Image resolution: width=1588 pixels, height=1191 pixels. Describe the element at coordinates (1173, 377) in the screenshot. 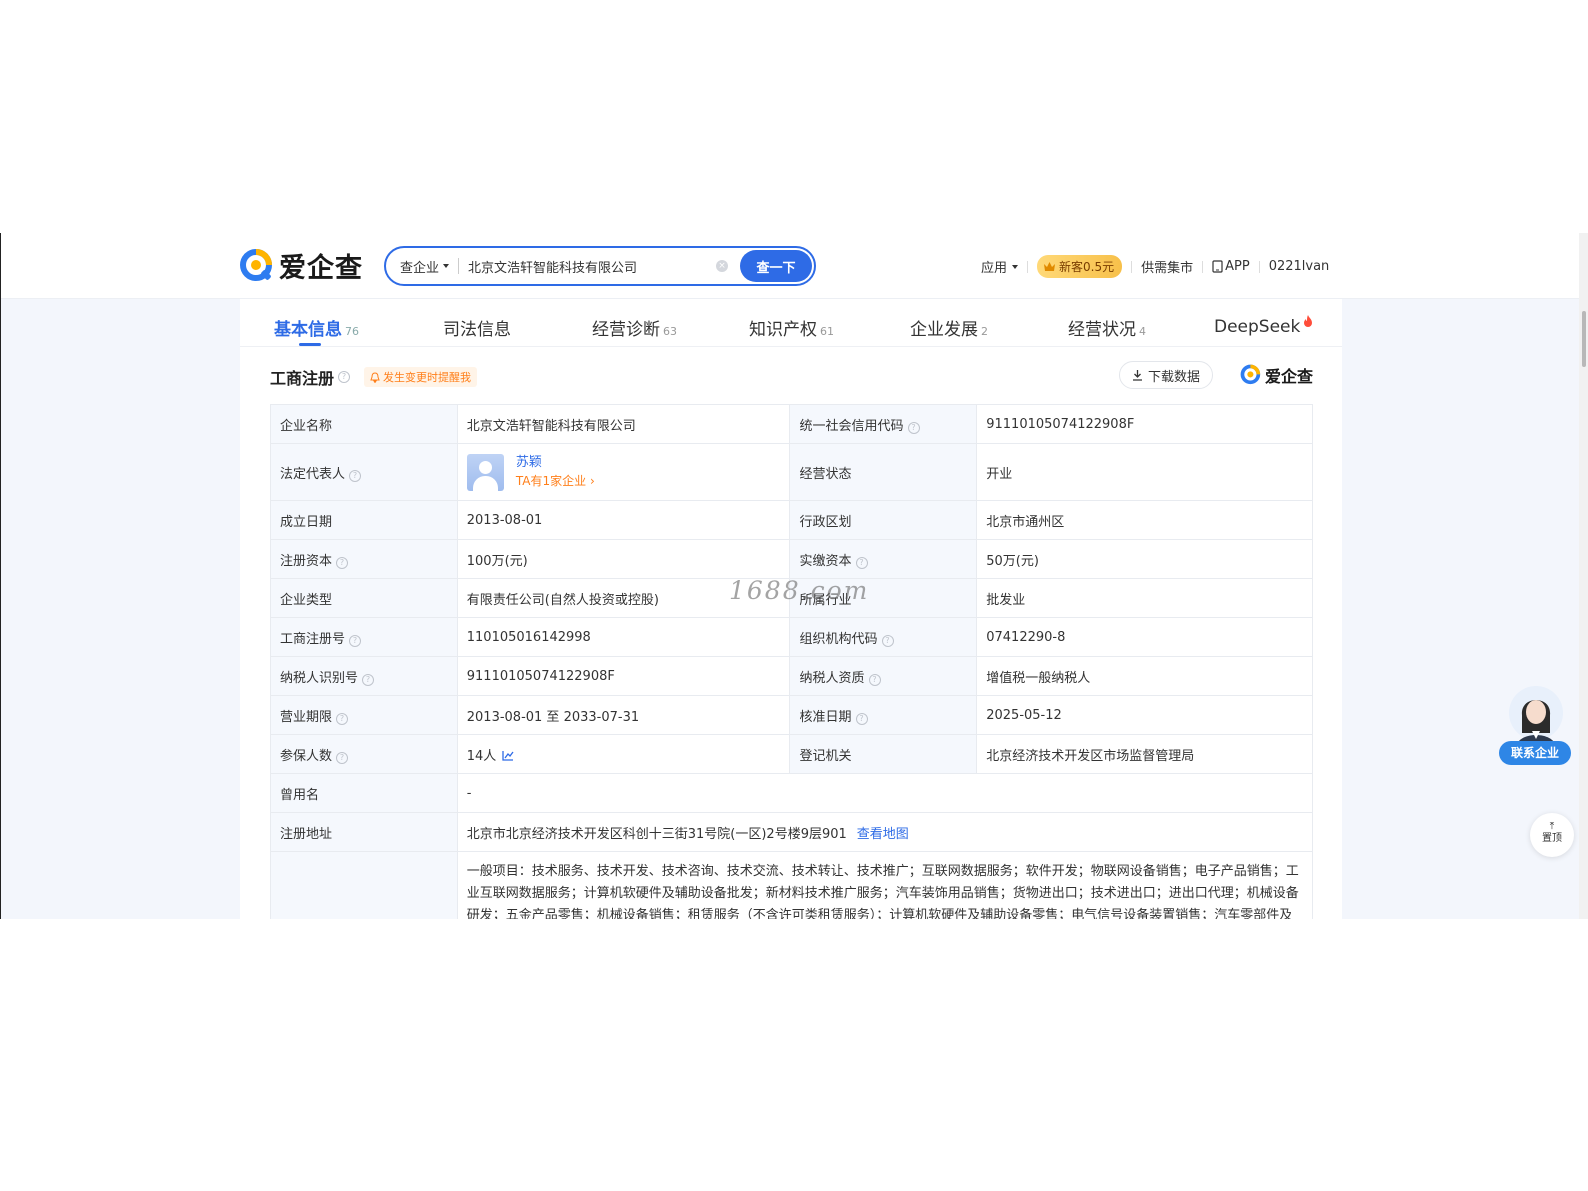

I see `download-data-label: 下载数据` at that location.